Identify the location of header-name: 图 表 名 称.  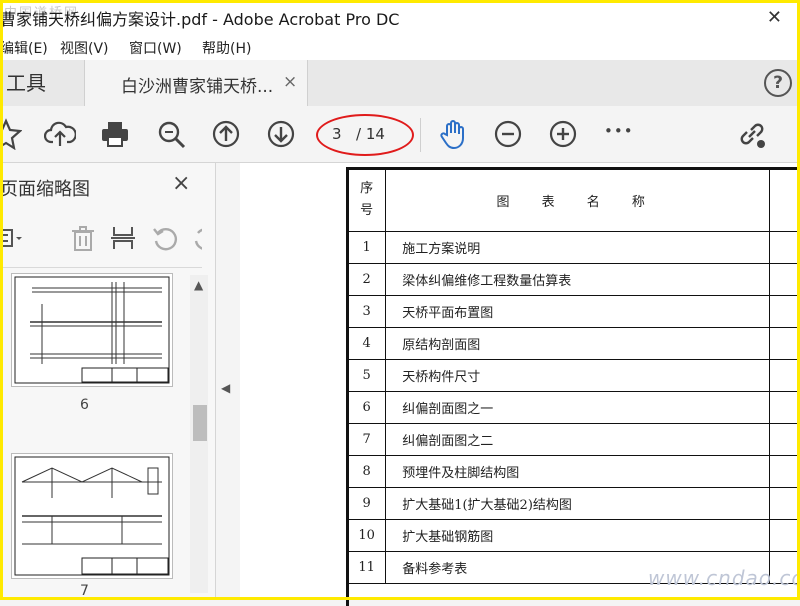
(578, 200).